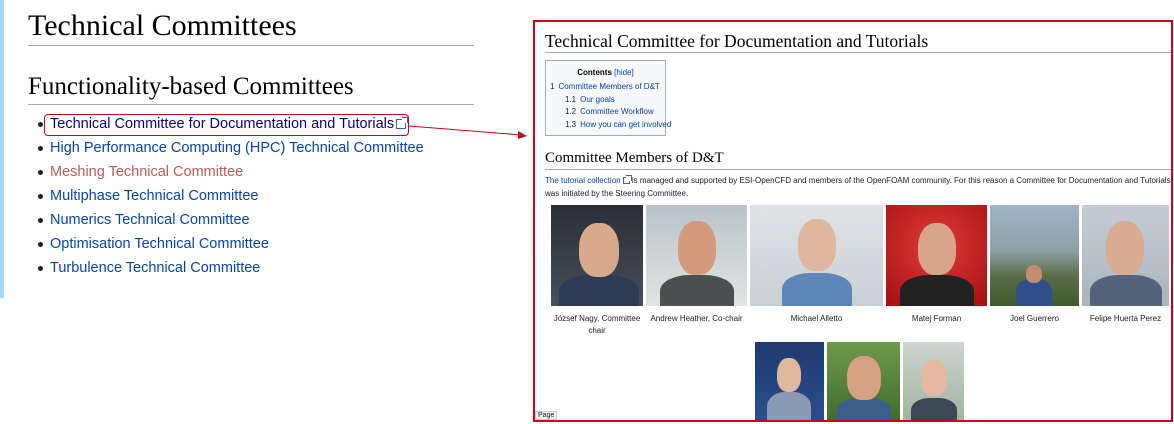  What do you see at coordinates (634, 158) in the screenshot?
I see `members-heading: Committee Members of D&T` at bounding box center [634, 158].